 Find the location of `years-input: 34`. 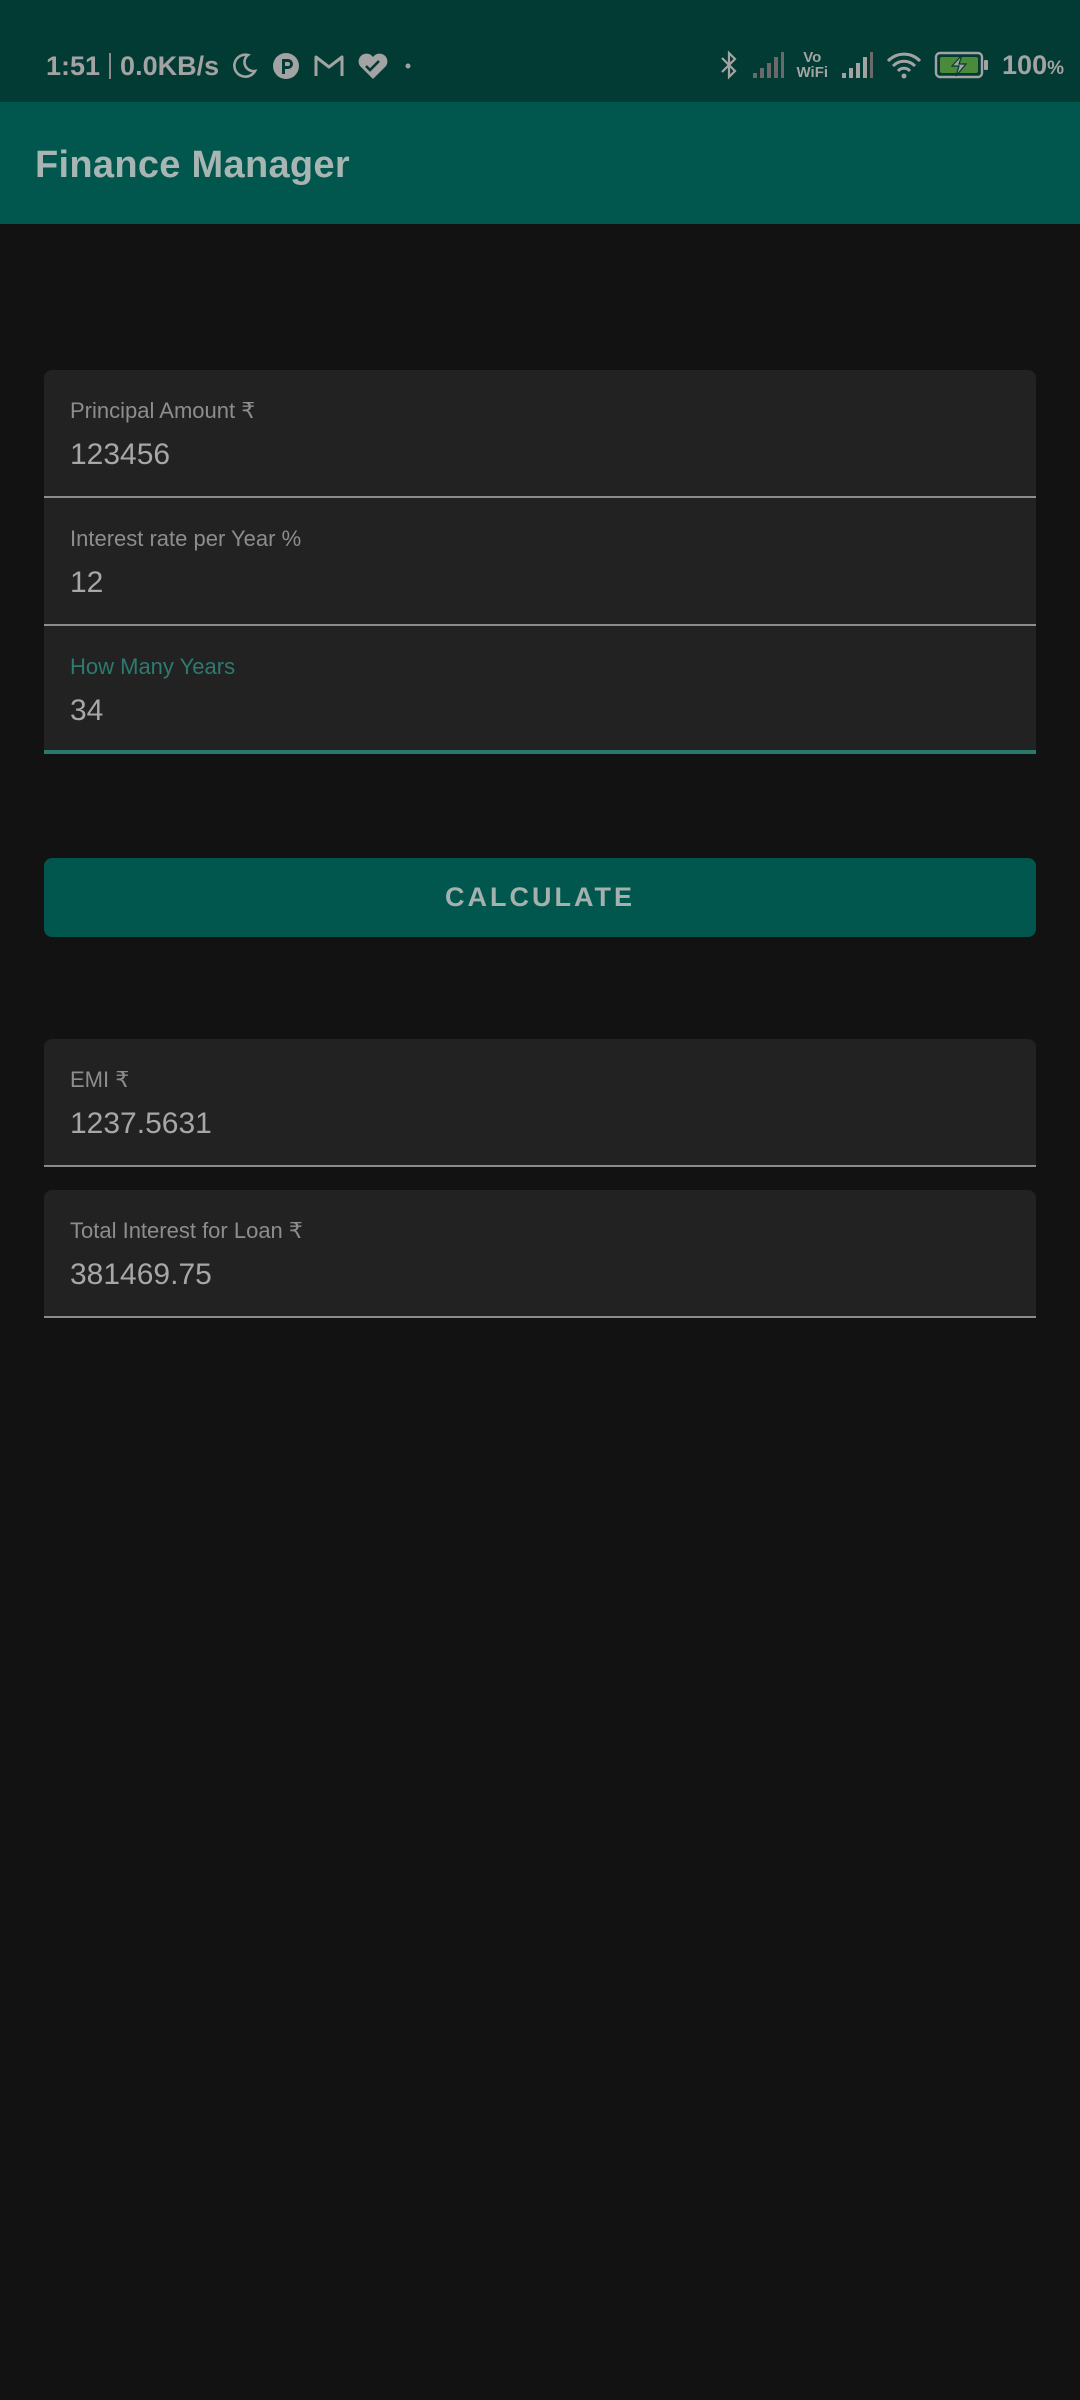

years-input: 34 is located at coordinates (86, 711).